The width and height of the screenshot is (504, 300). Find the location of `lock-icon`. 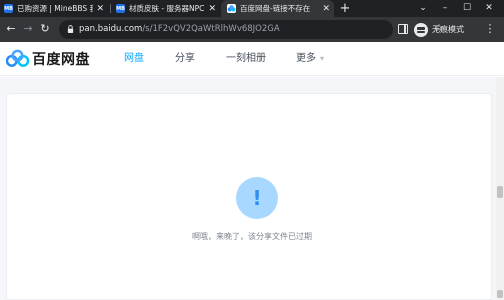

lock-icon is located at coordinates (70, 29).